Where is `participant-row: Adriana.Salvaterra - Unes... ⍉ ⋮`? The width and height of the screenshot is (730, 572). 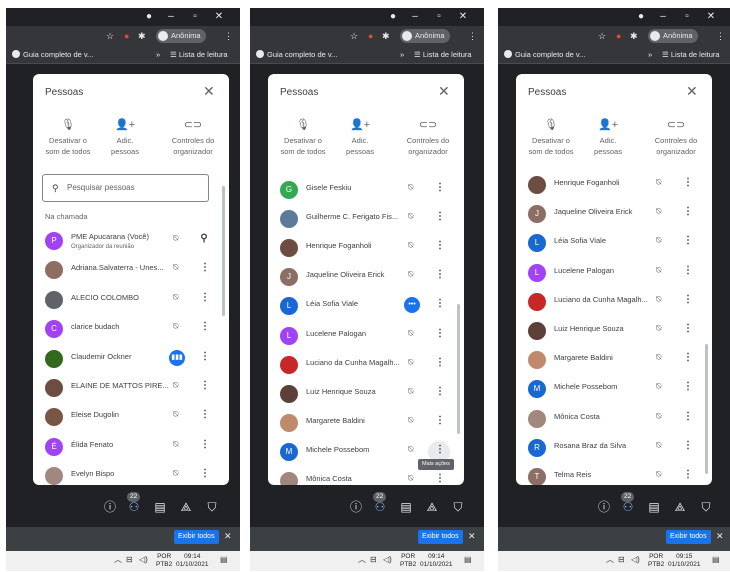 participant-row: Adriana.Salvaterra - Unes... ⍉ ⋮ is located at coordinates (133, 271).